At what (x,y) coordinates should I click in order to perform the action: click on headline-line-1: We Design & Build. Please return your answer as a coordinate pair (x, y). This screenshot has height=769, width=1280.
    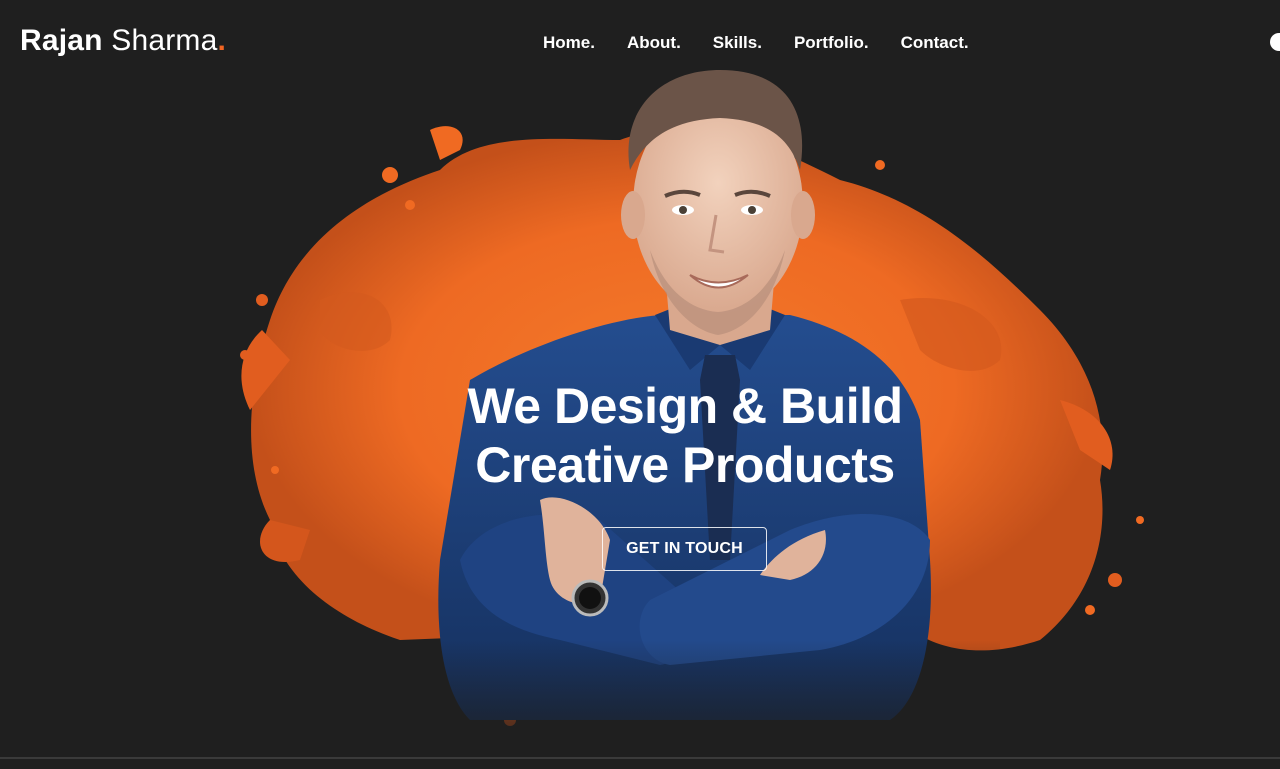
    Looking at the image, I should click on (685, 406).